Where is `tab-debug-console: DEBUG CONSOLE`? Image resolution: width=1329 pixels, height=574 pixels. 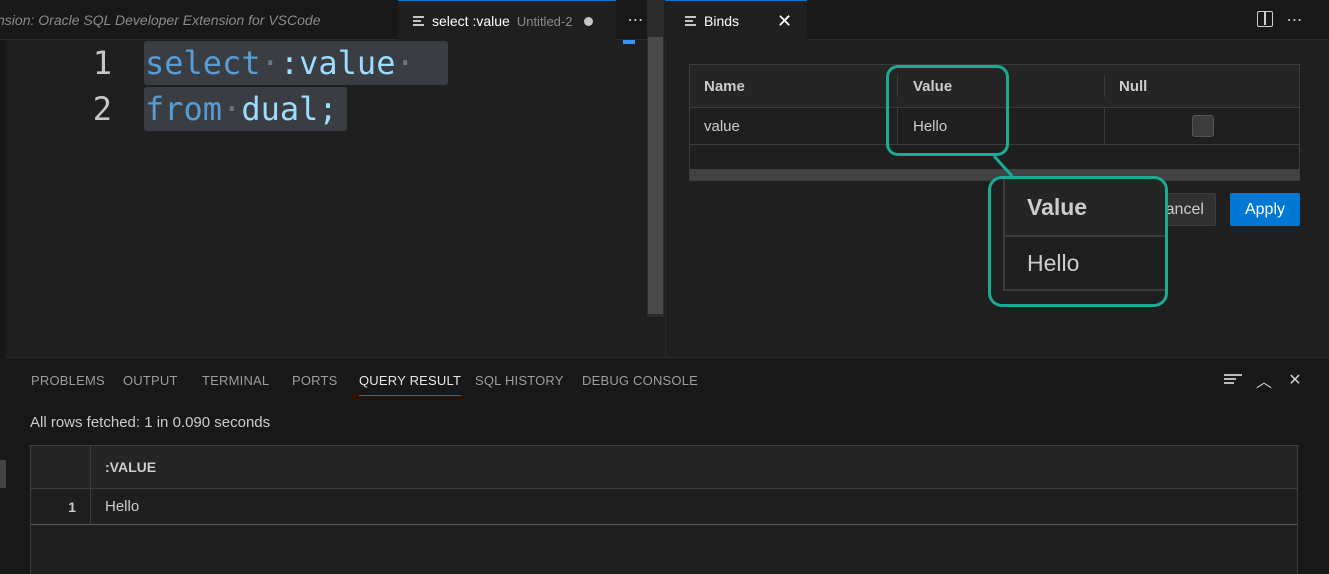 tab-debug-console: DEBUG CONSOLE is located at coordinates (640, 380).